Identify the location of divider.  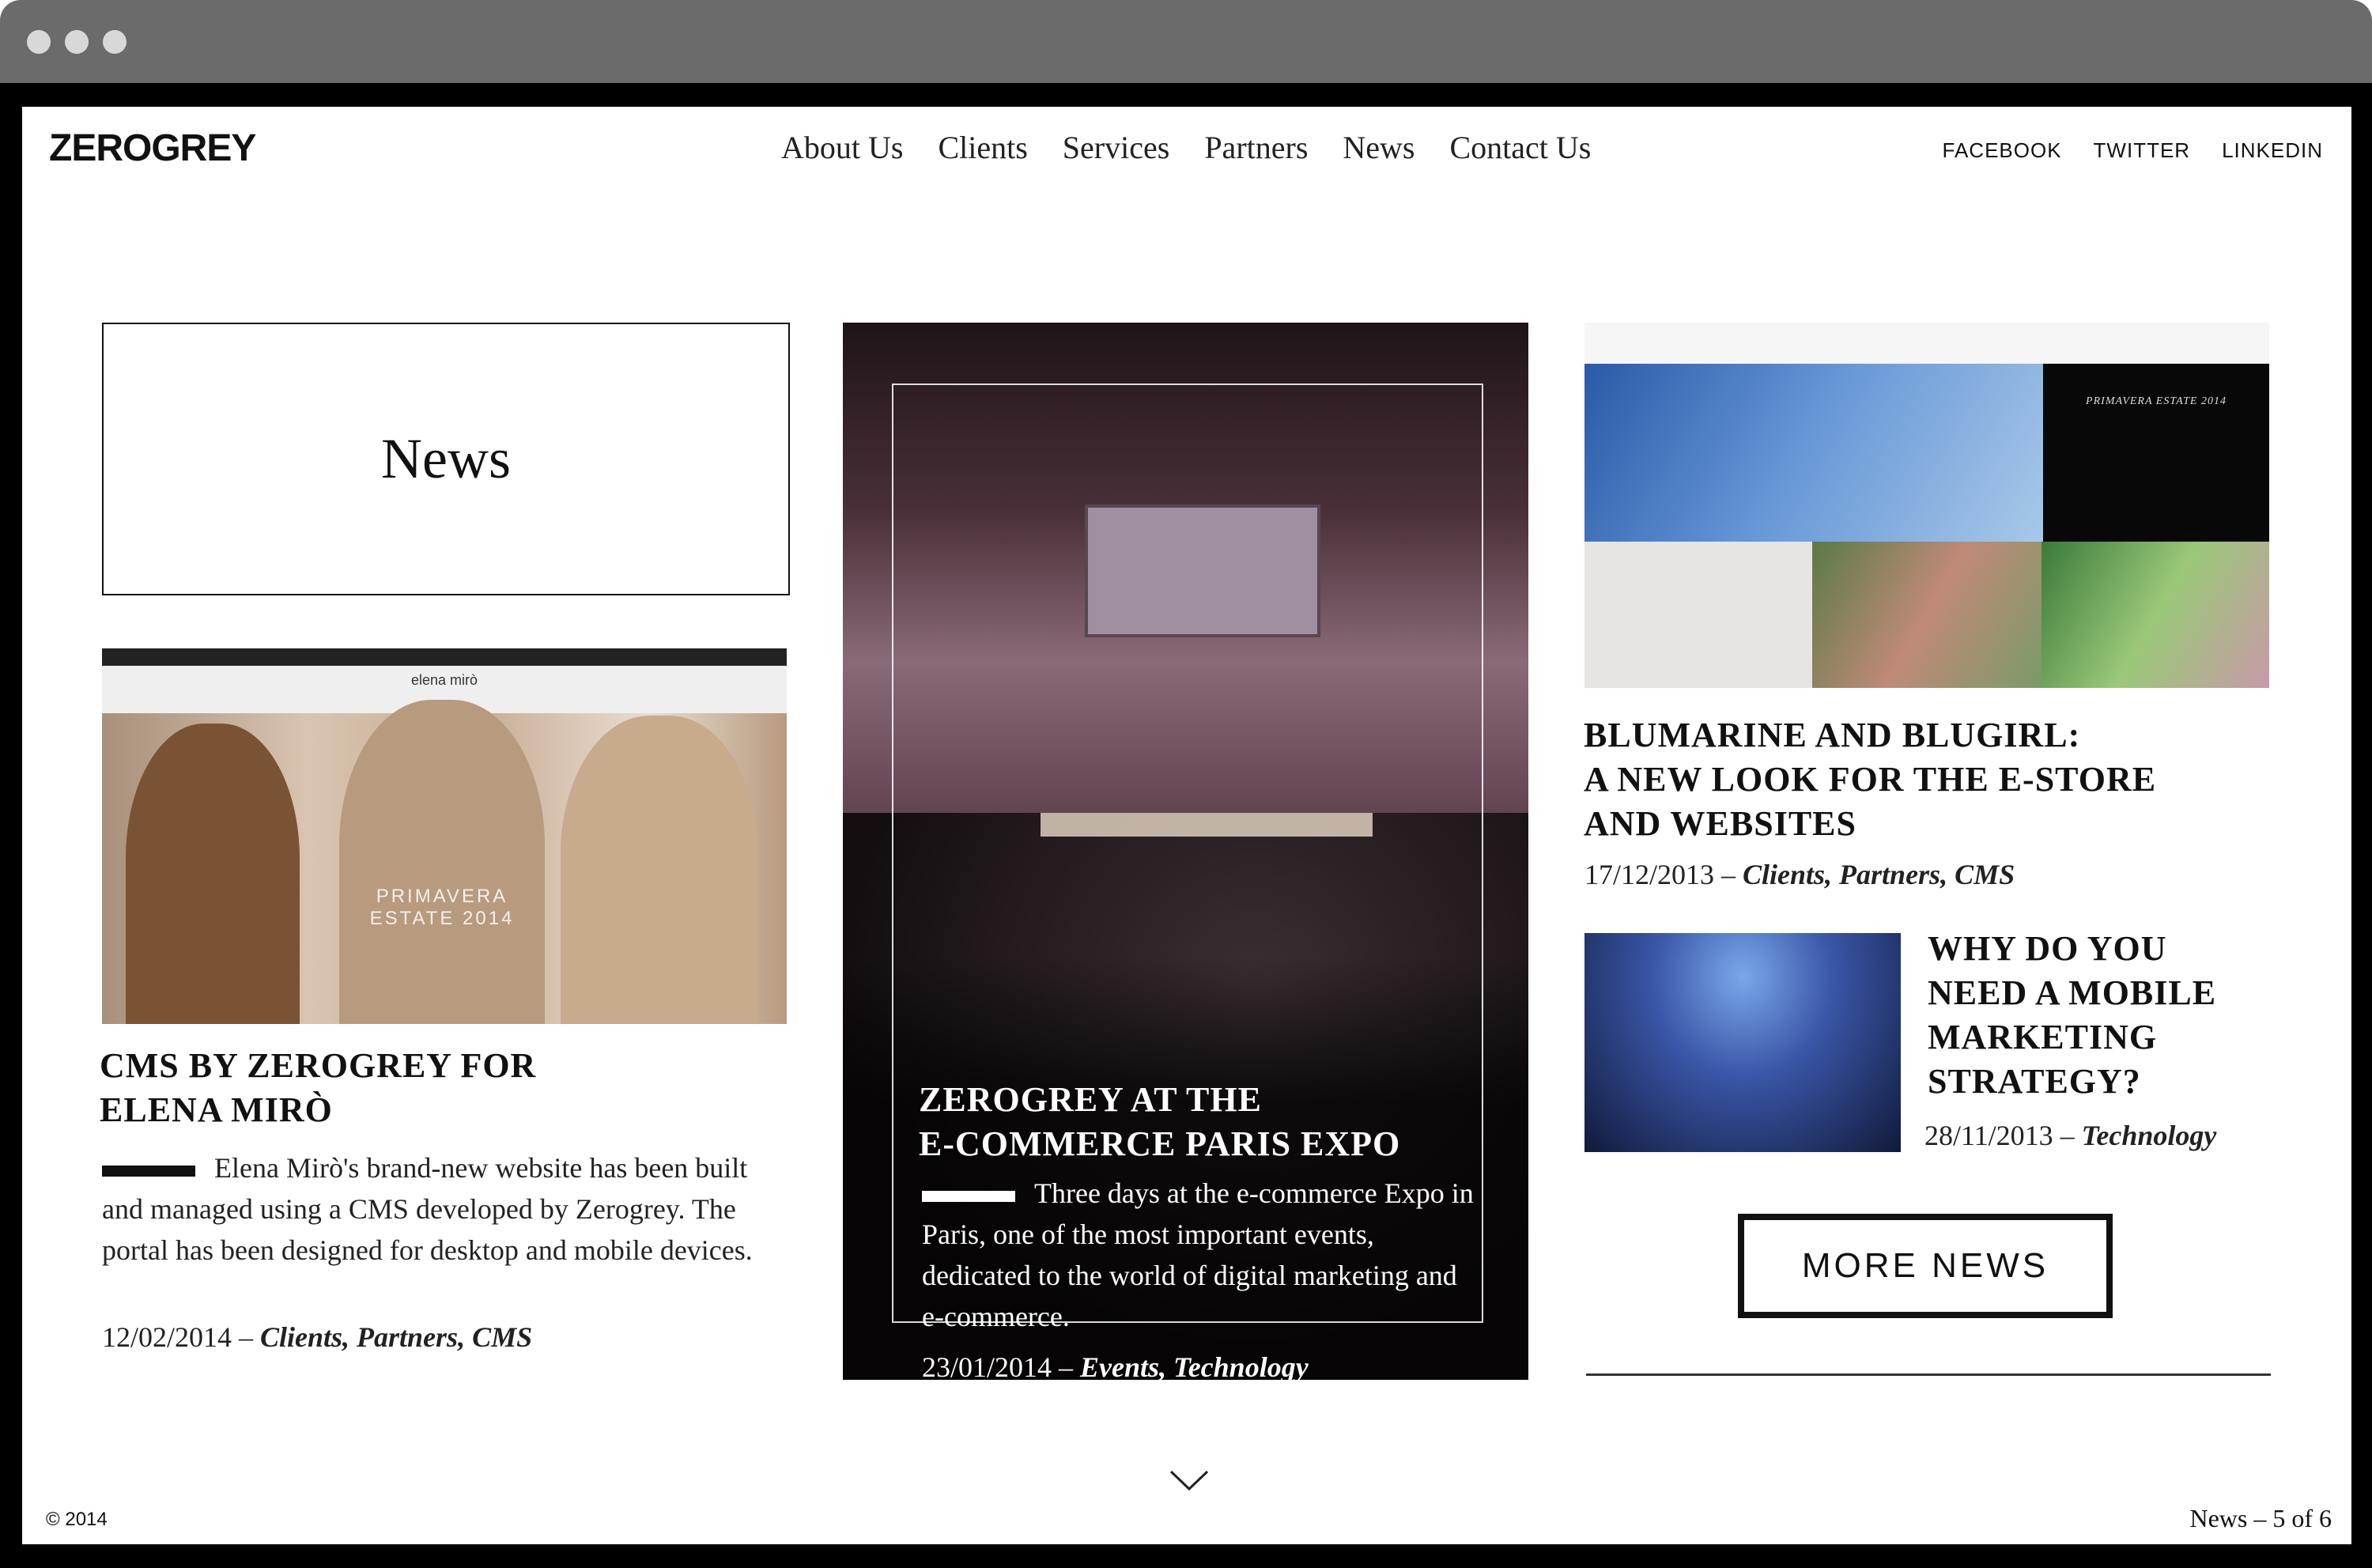
(1928, 1374).